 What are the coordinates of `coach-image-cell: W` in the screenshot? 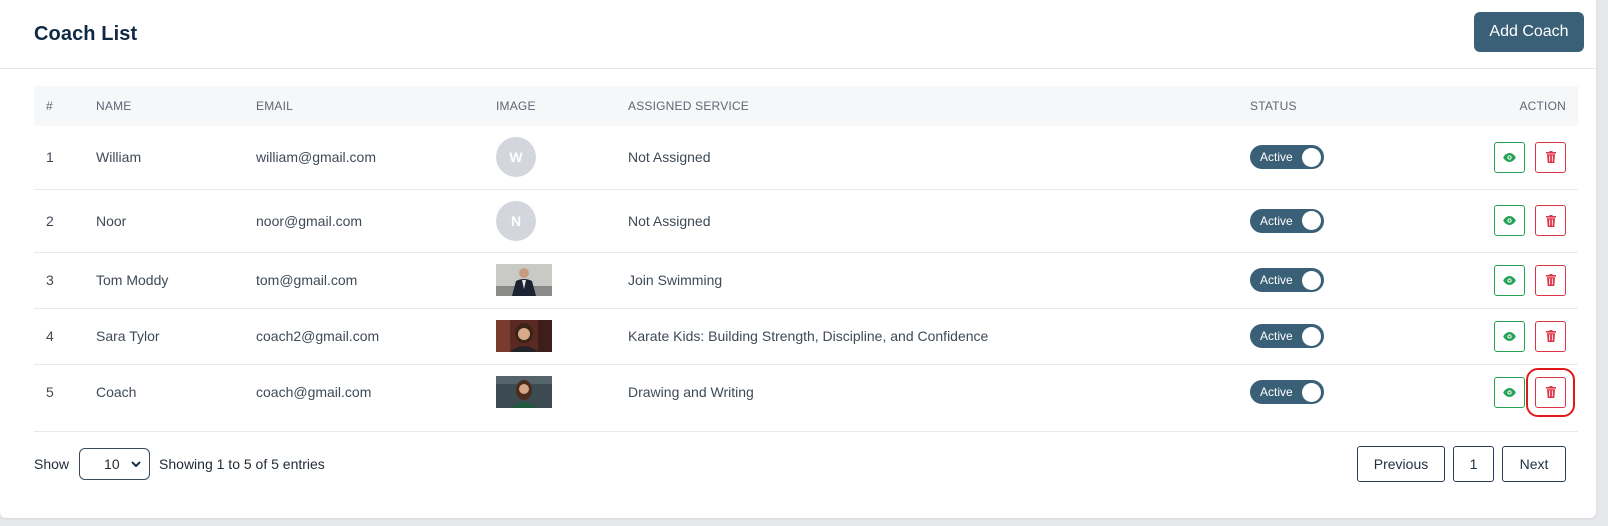 It's located at (562, 158).